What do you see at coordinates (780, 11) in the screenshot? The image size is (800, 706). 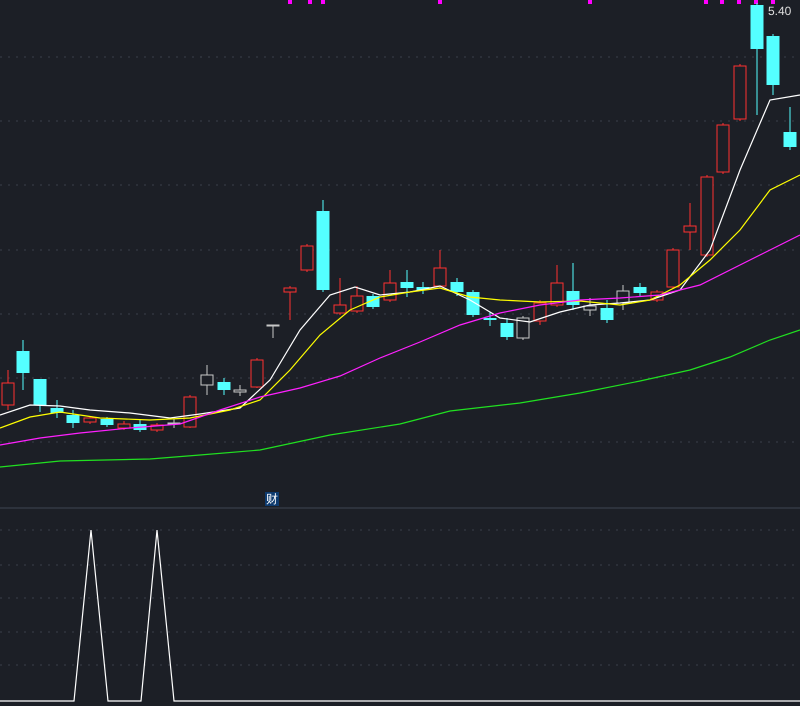 I see `price-label: 5.40` at bounding box center [780, 11].